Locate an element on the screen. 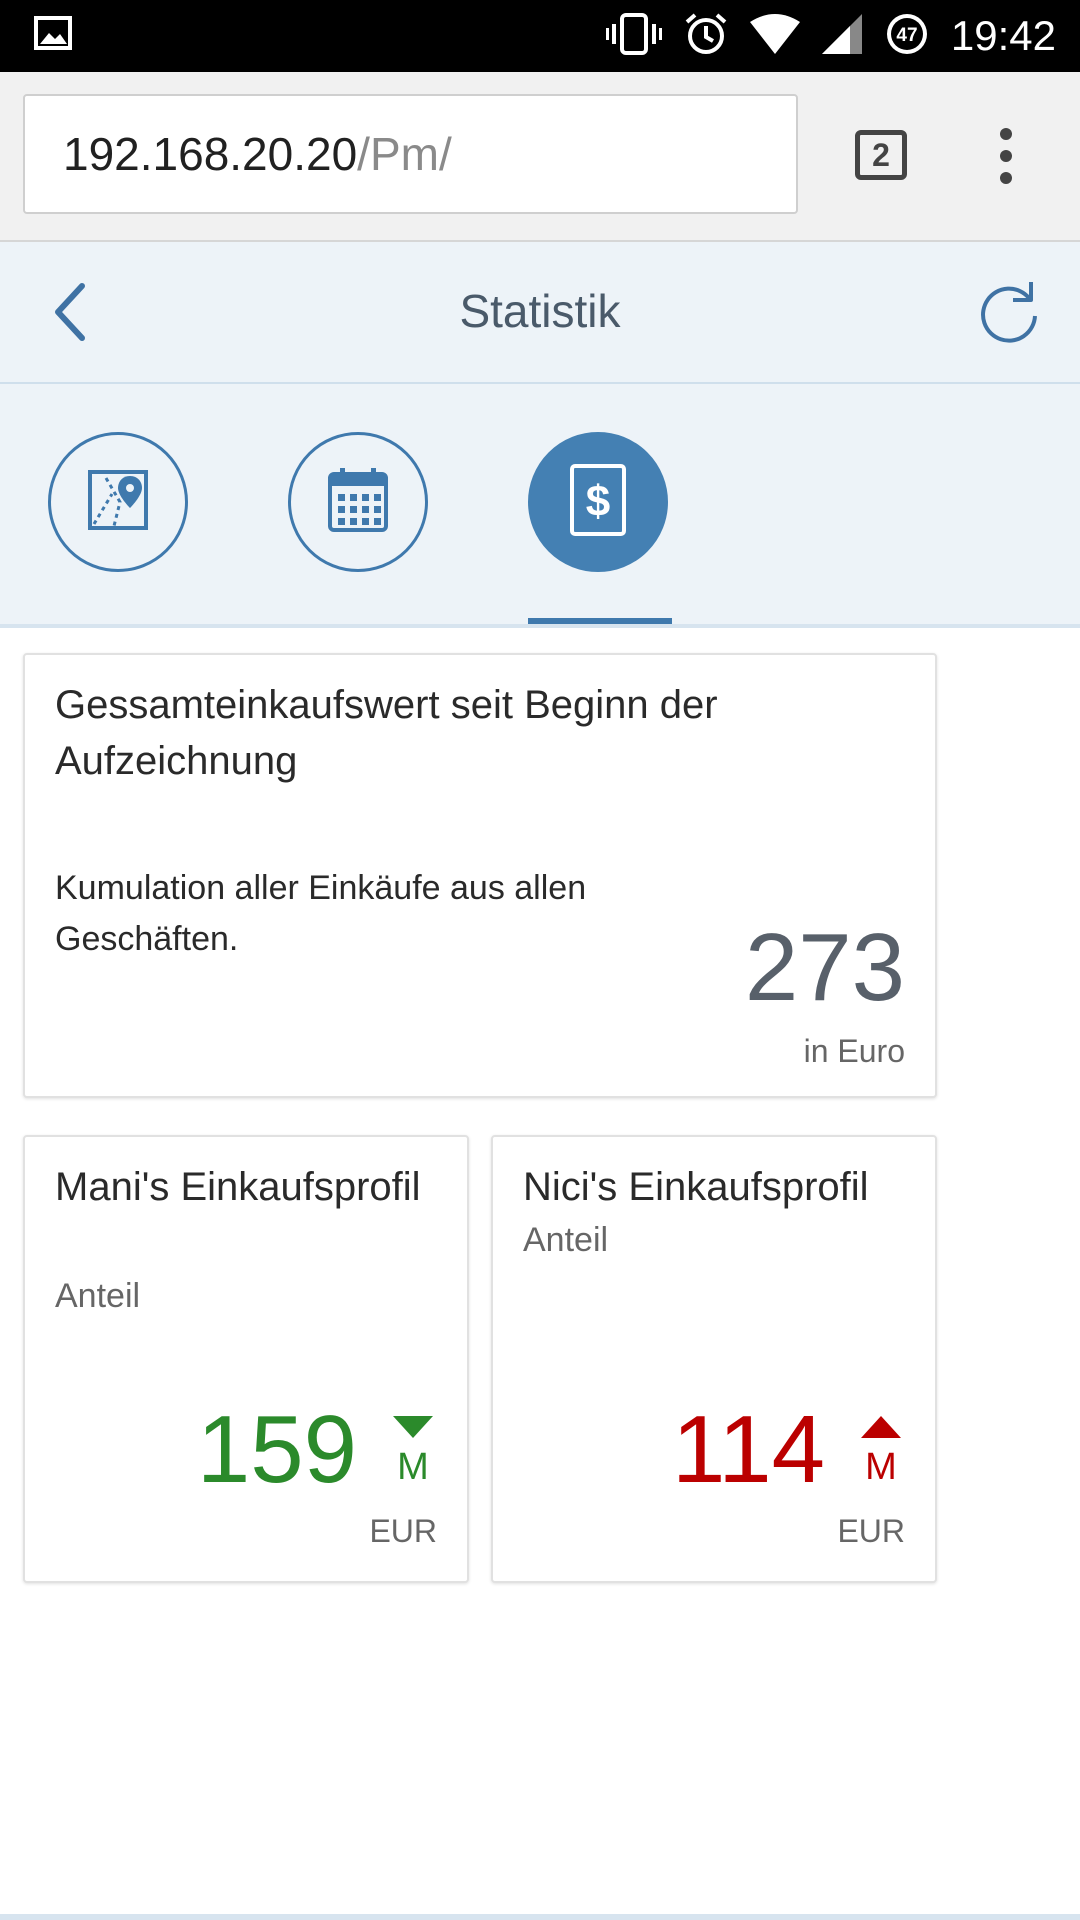 The height and width of the screenshot is (1920, 1080). page-title: Statistik is located at coordinates (540, 311).